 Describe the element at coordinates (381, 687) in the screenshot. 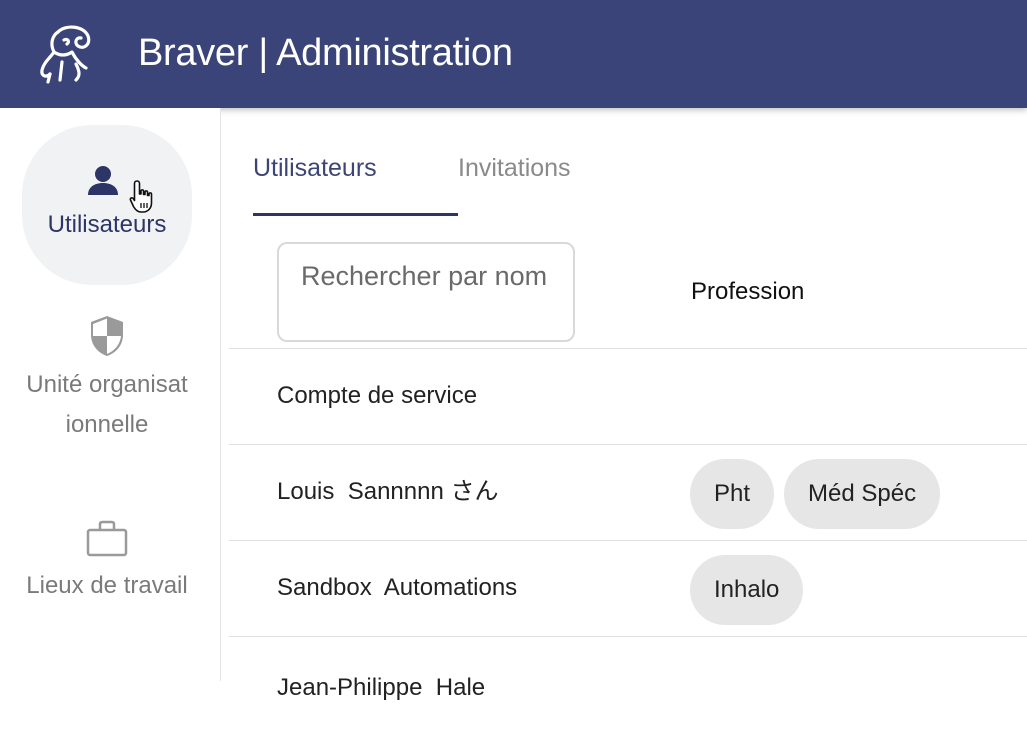

I see `user-name: Jean-Philippe Hale` at that location.